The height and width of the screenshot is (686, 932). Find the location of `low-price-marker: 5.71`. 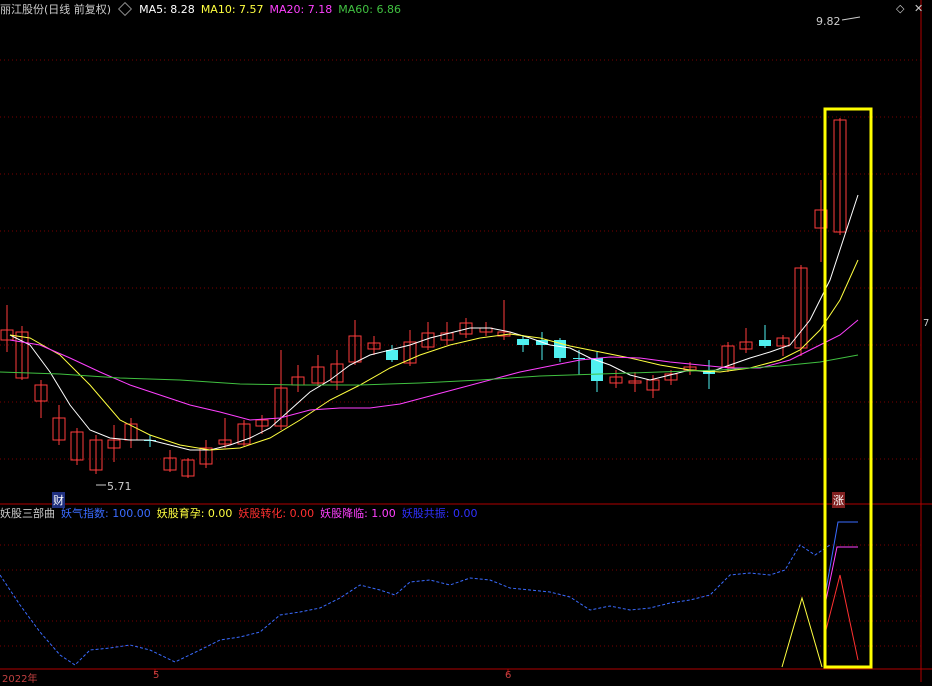

low-price-marker: 5.71 is located at coordinates (119, 486).